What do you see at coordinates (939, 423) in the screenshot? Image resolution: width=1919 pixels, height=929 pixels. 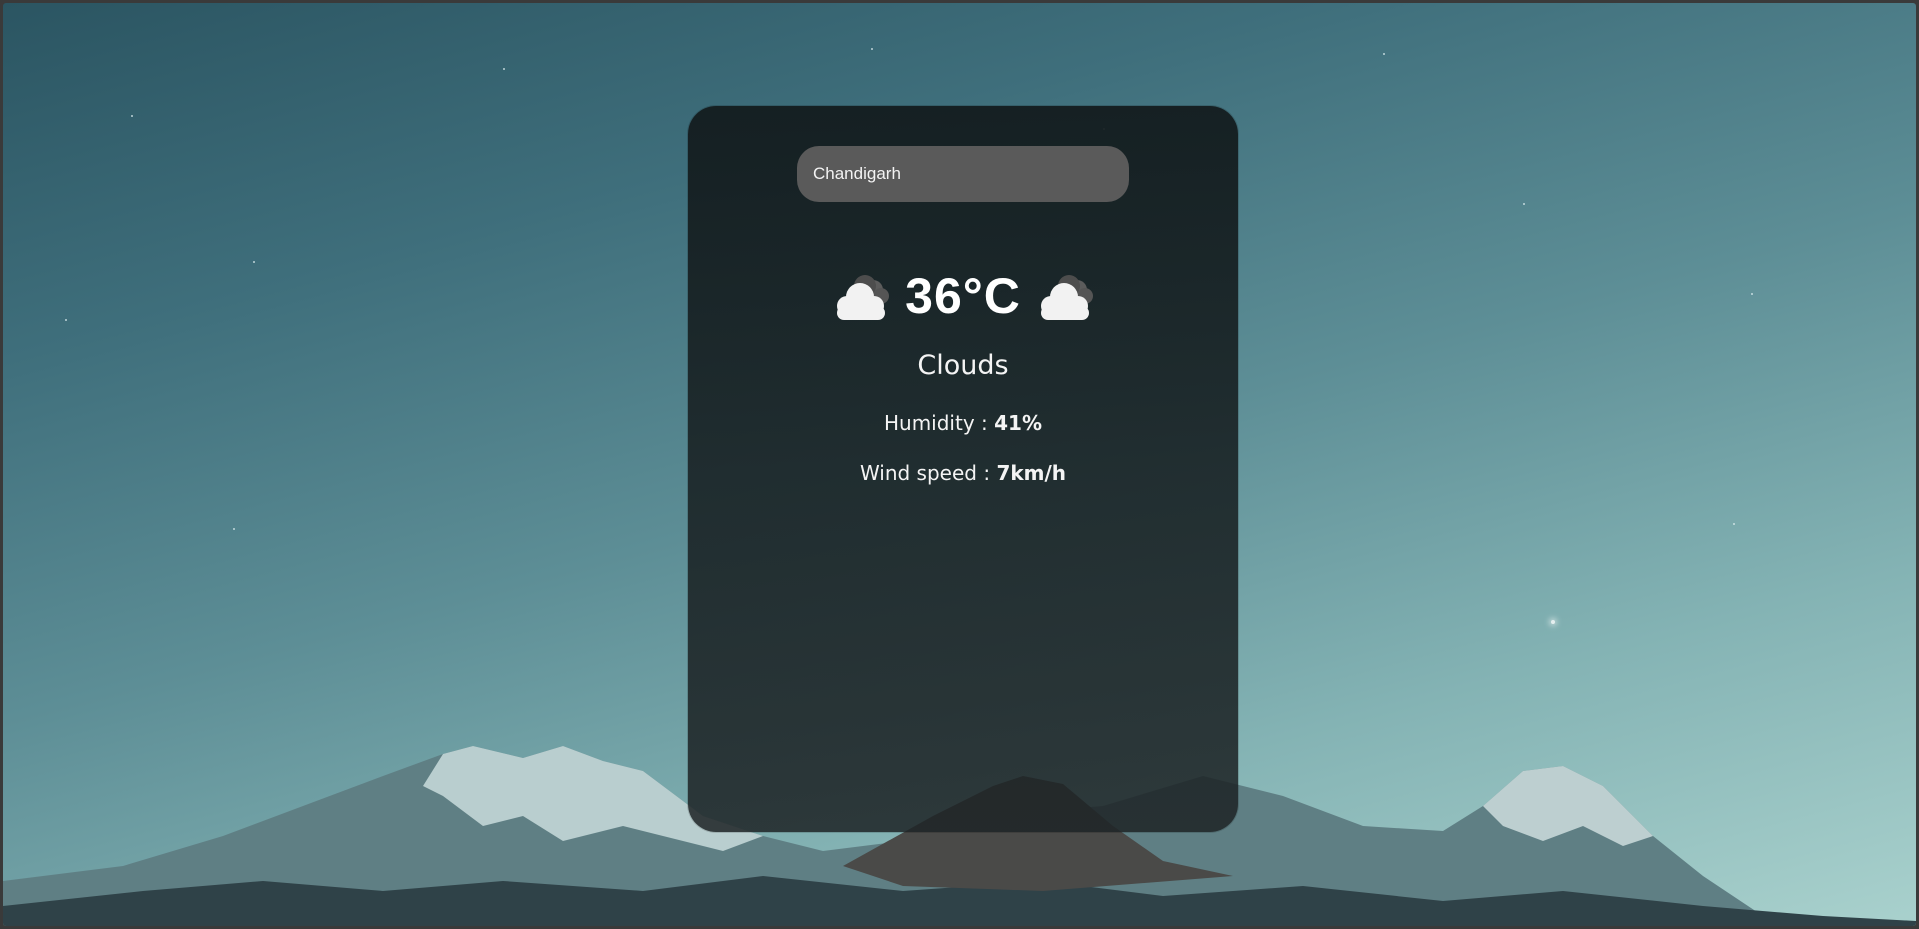 I see `humidity-label: Humidity :` at bounding box center [939, 423].